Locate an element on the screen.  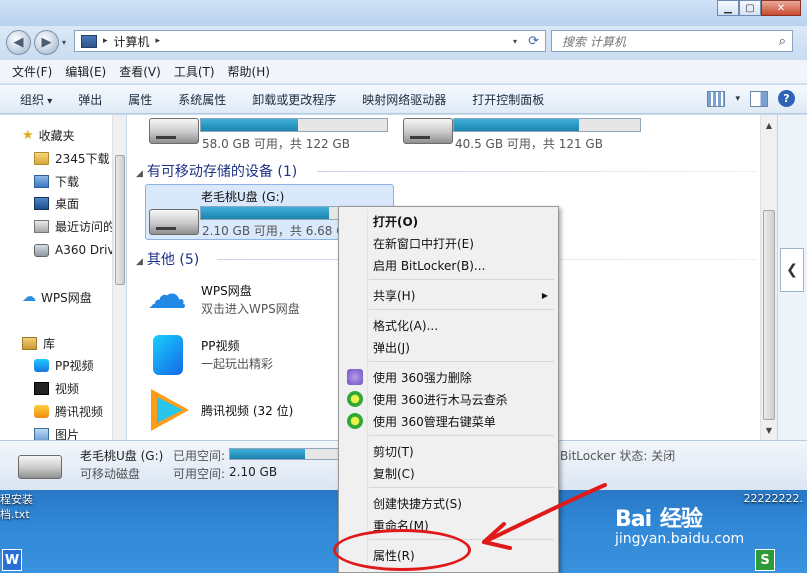
menu-item-cut: 剪切(T) is located at coordinates (448, 451).